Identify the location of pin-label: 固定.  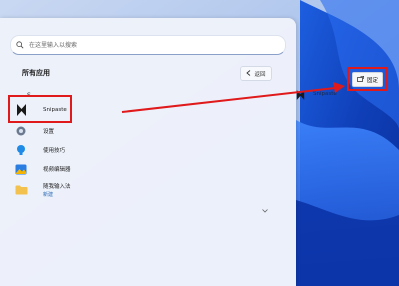
(372, 80).